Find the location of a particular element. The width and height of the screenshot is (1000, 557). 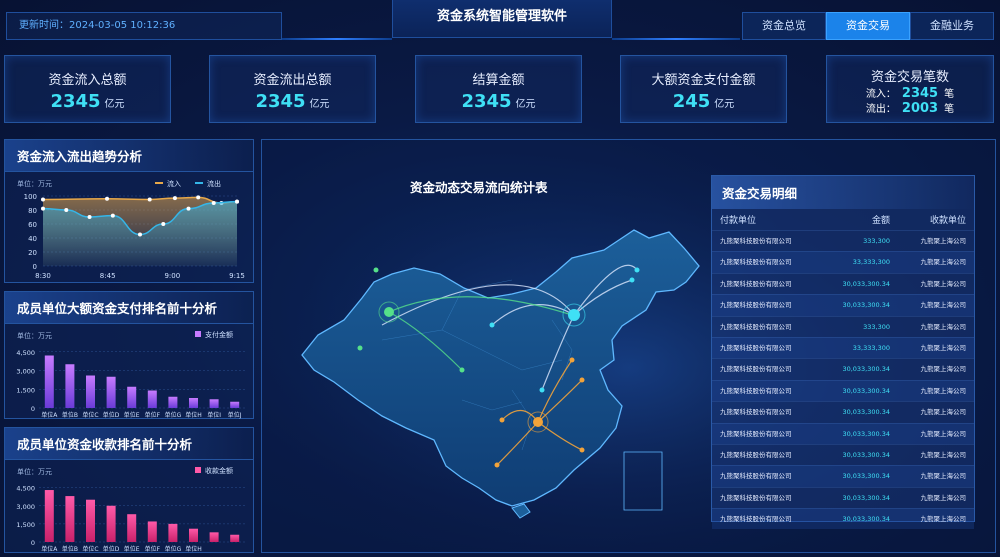

nav-tabs: 资金总览 资金交易 金融业务 is located at coordinates (868, 26).